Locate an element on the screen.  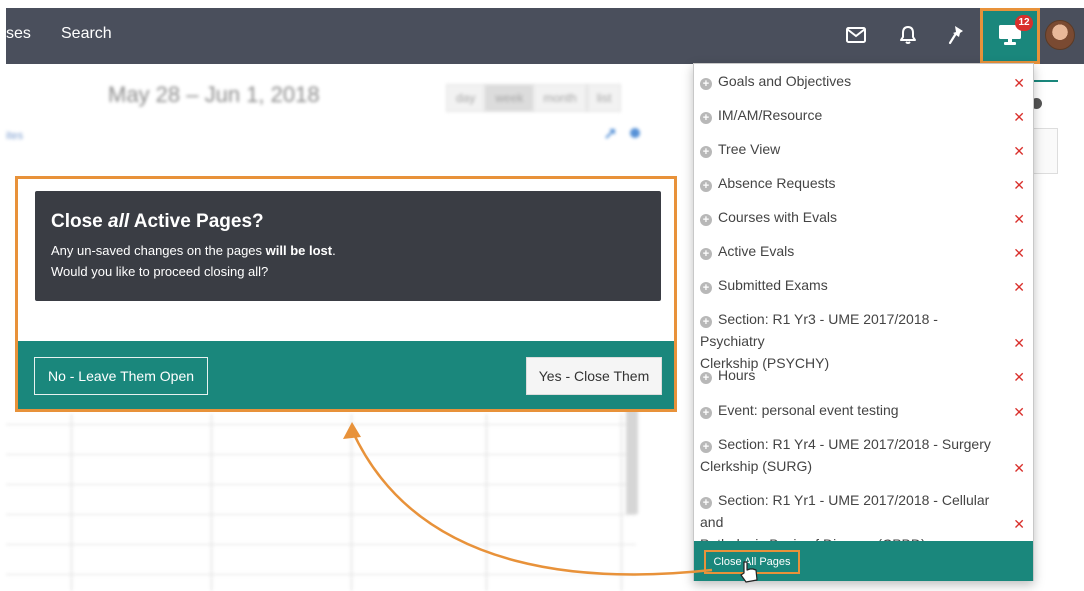
list-item: + Active Evals ✕ is located at coordinates (863, 251).